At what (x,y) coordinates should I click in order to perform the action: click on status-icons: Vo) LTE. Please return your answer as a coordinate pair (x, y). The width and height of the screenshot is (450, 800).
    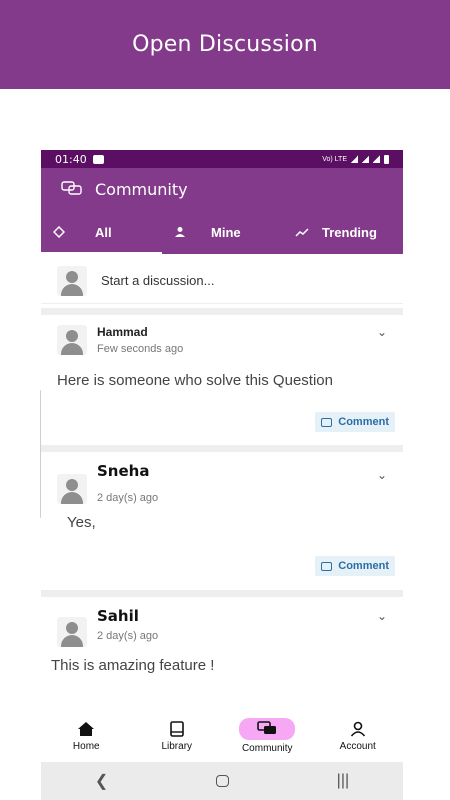
    Looking at the image, I should click on (355, 159).